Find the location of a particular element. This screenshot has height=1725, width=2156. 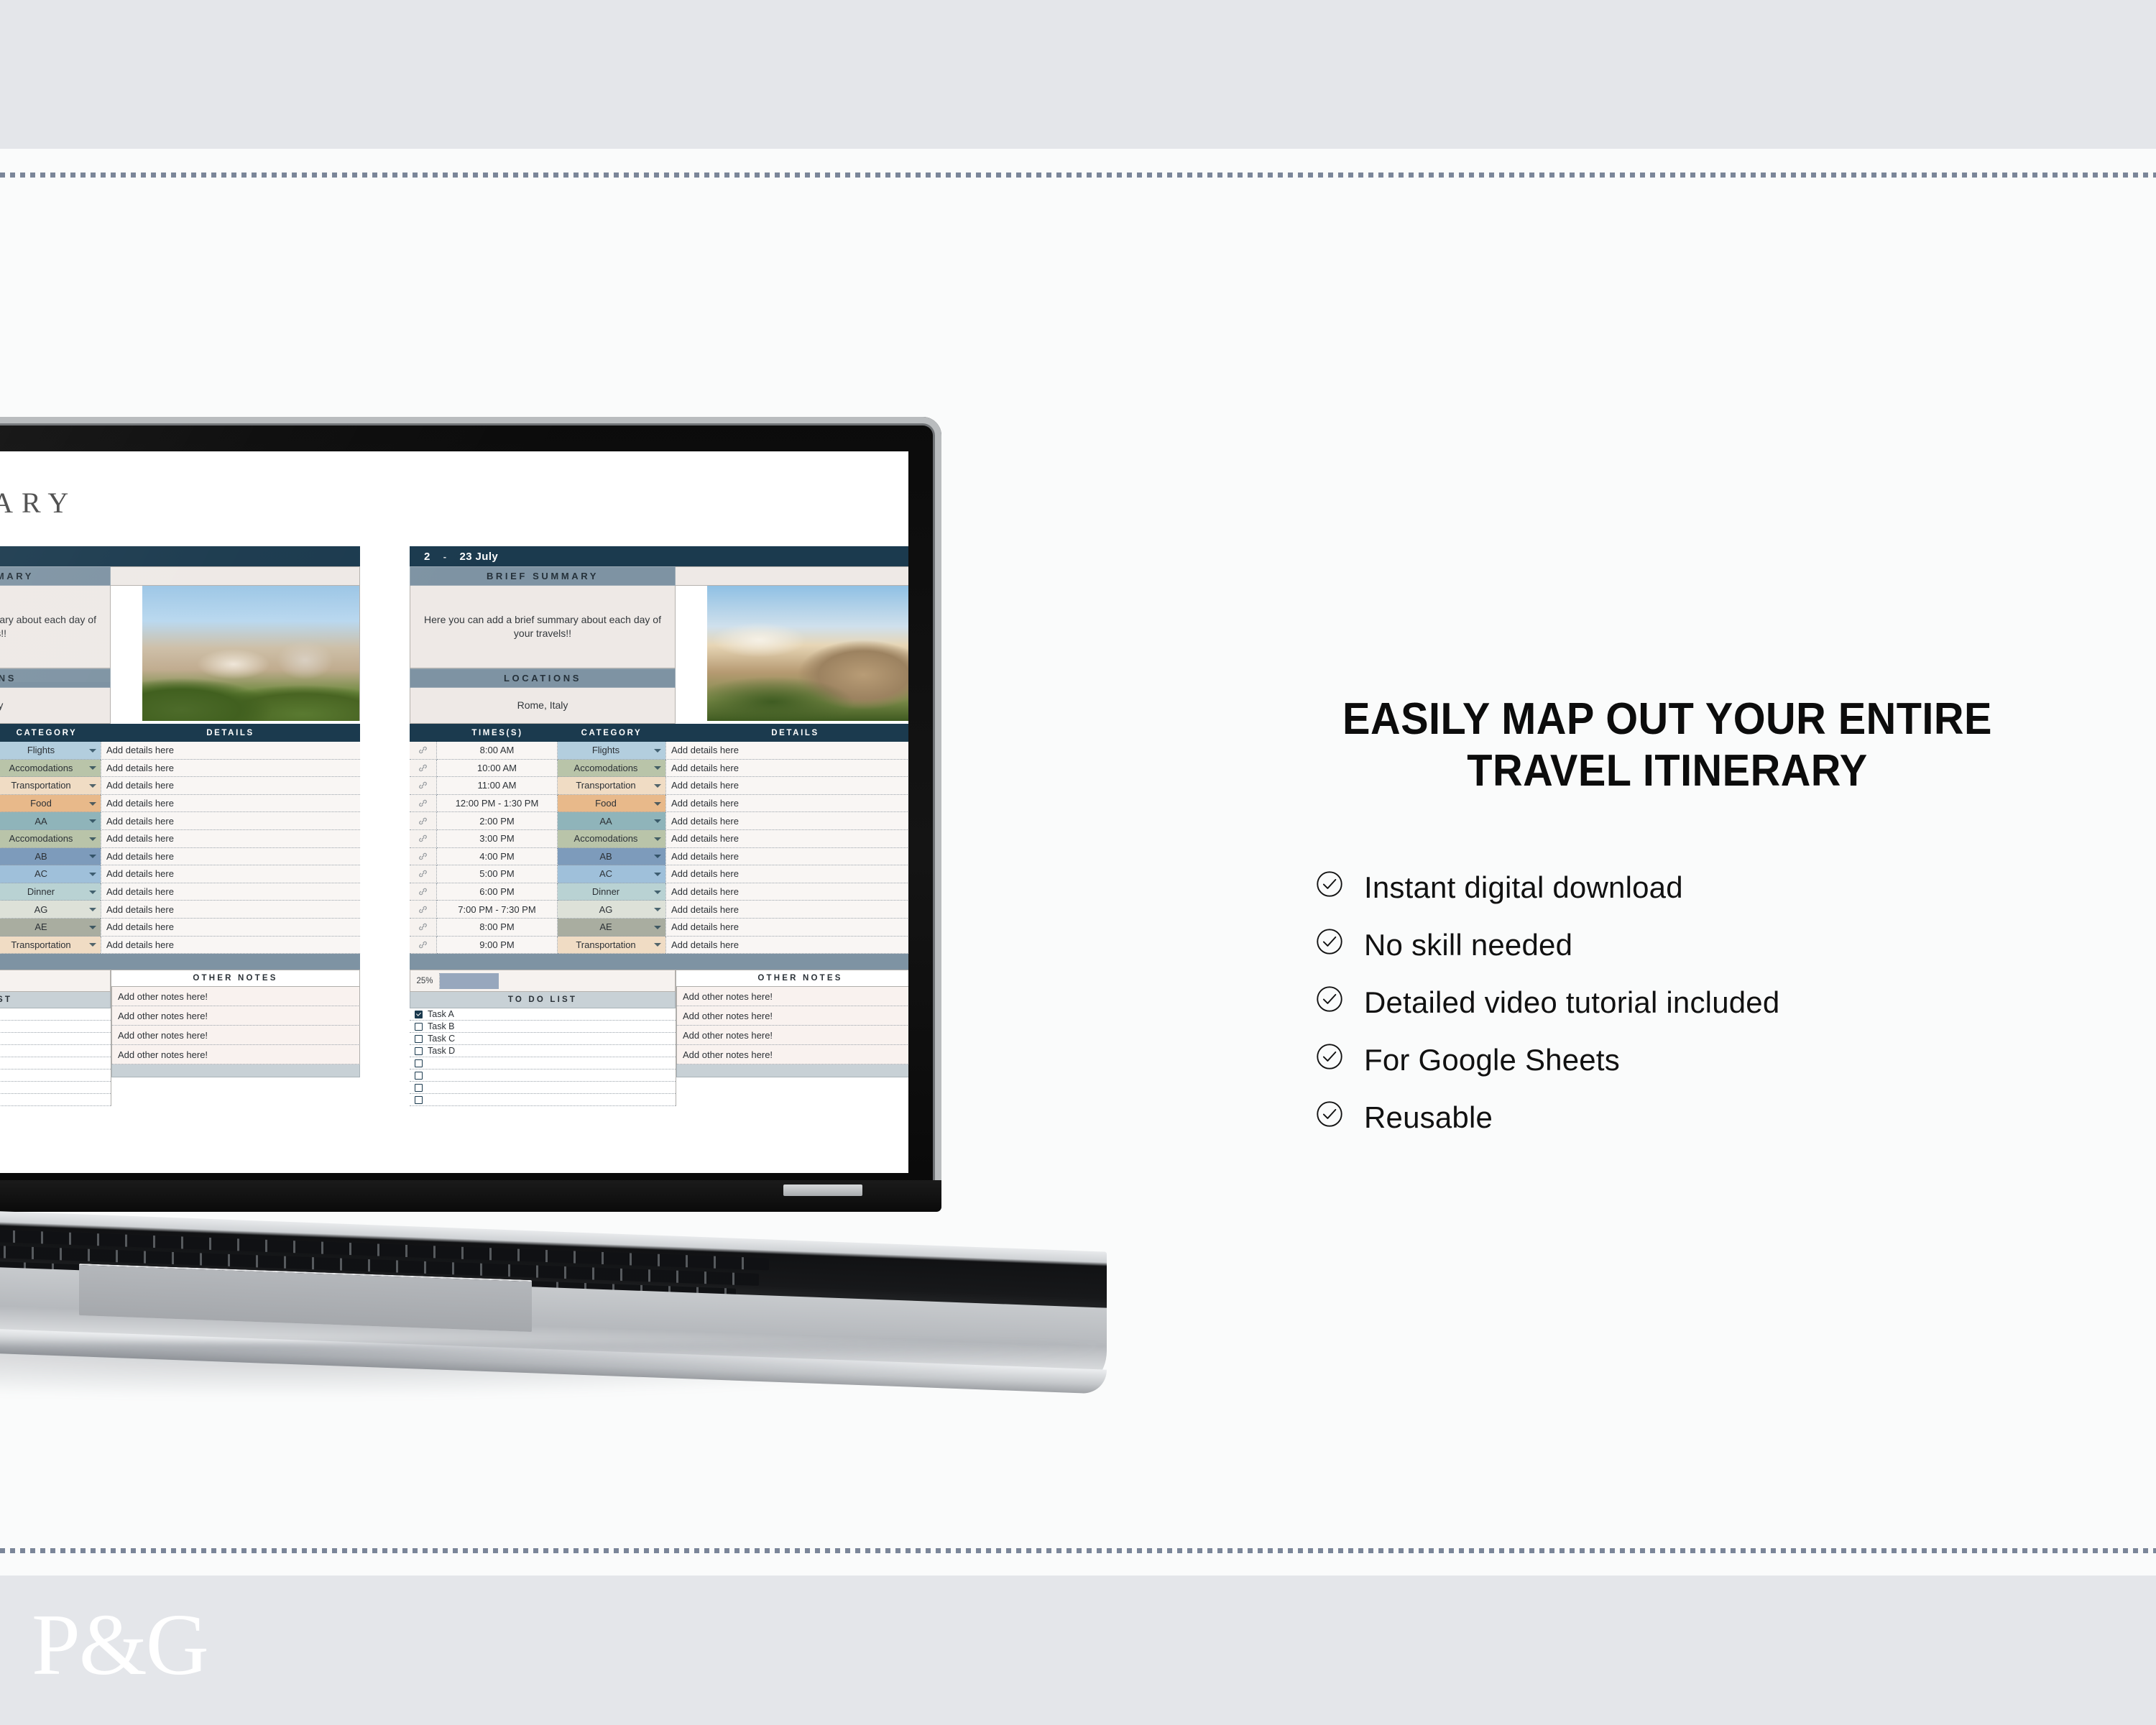

row-time: 12:00 PM - 1:30 PM is located at coordinates (497, 803).